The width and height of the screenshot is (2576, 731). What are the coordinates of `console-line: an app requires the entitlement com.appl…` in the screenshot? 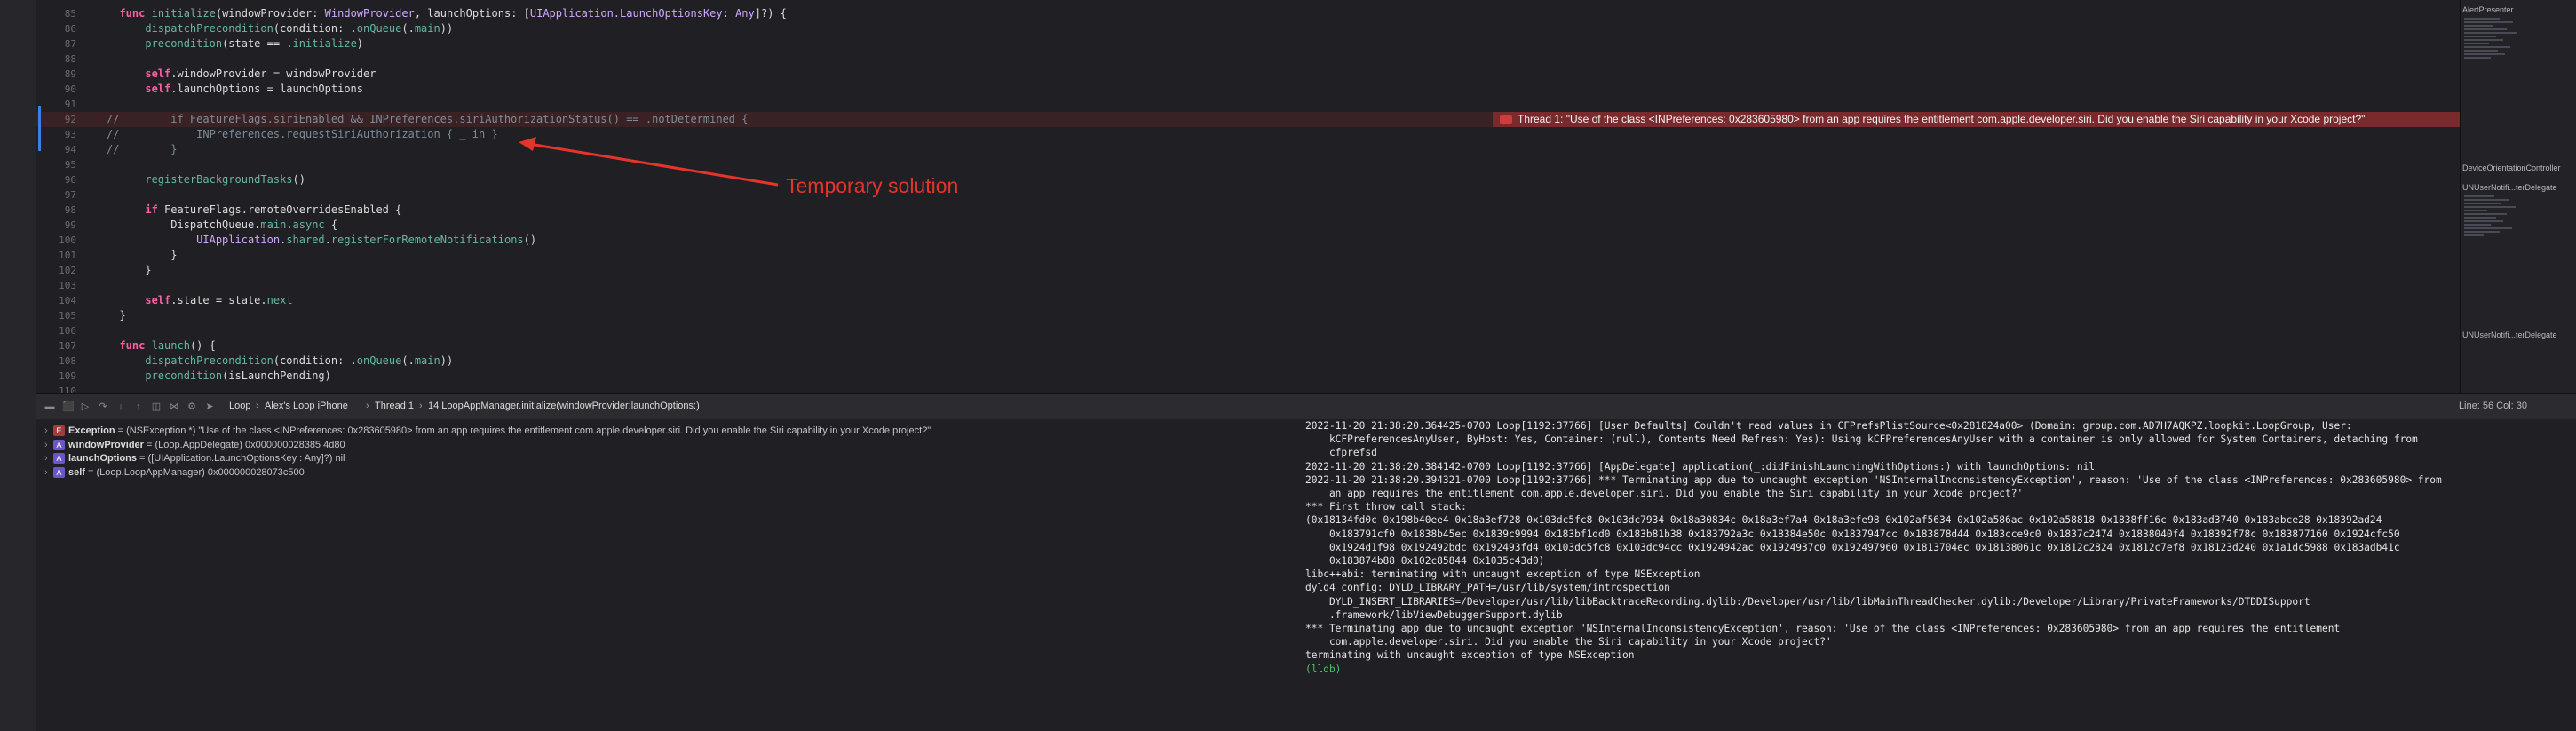 It's located at (1665, 493).